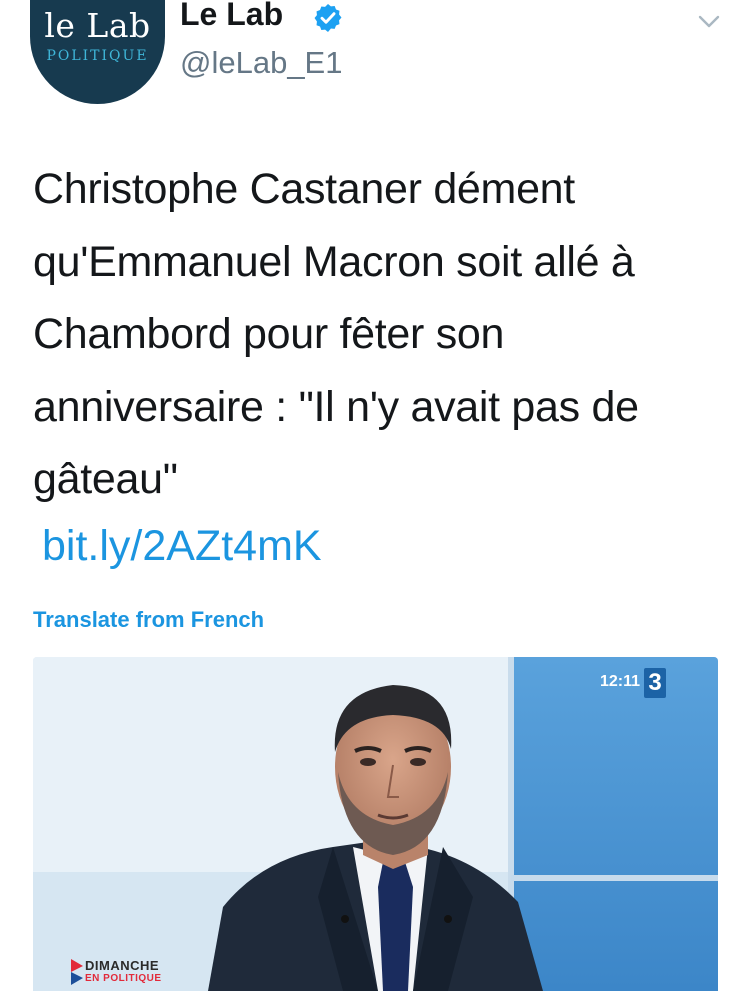  What do you see at coordinates (328, 18) in the screenshot?
I see `verified-badge-icon` at bounding box center [328, 18].